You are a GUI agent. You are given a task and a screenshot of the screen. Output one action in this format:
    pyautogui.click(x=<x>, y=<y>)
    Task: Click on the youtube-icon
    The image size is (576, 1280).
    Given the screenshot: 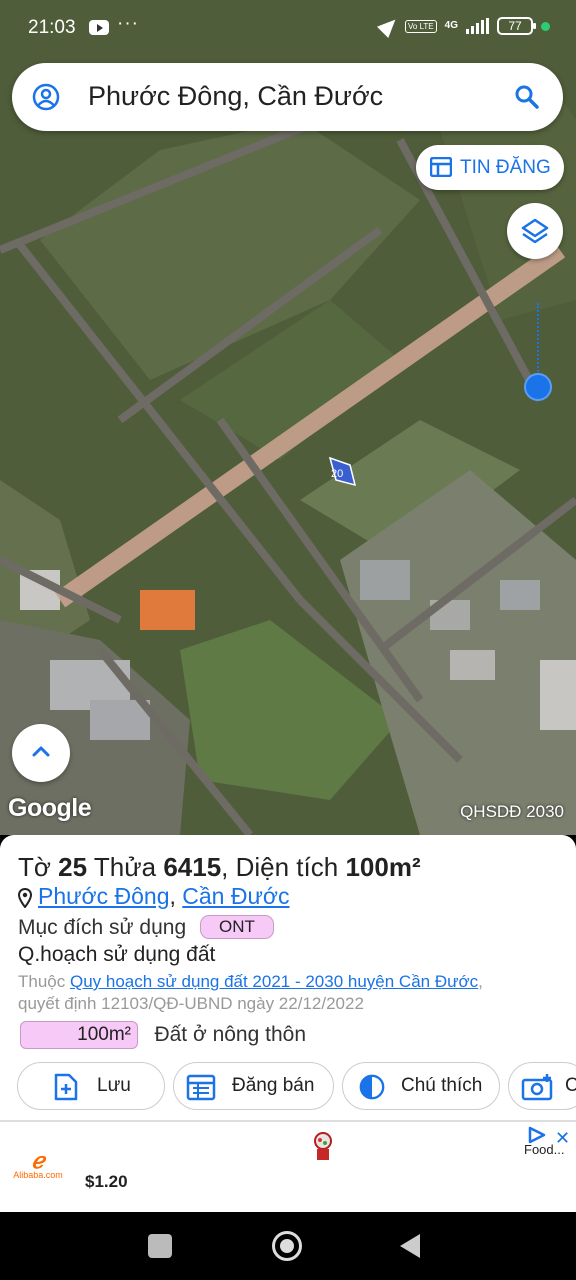 What is the action you would take?
    pyautogui.click(x=99, y=27)
    